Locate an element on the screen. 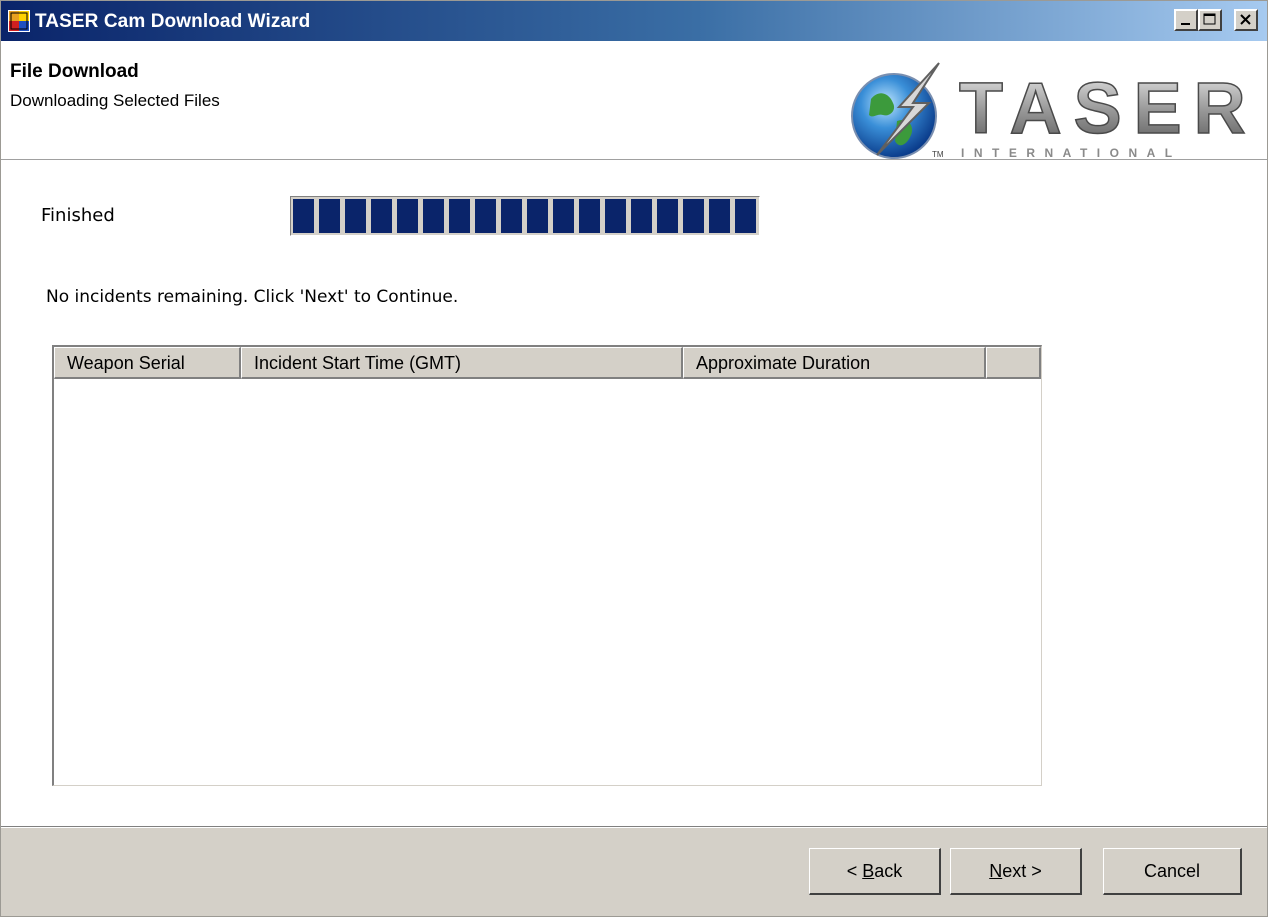 This screenshot has width=1268, height=917. column-weapon-serial: Weapon Serial is located at coordinates (147, 363).